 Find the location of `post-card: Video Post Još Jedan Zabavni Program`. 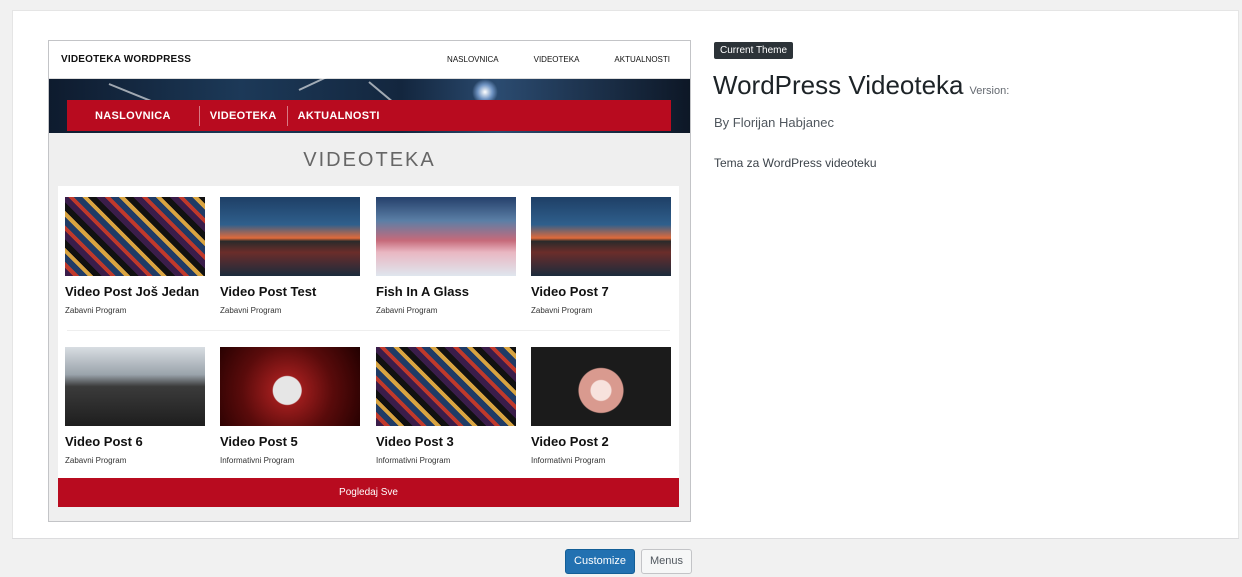

post-card: Video Post Još Jedan Zabavni Program is located at coordinates (136, 256).